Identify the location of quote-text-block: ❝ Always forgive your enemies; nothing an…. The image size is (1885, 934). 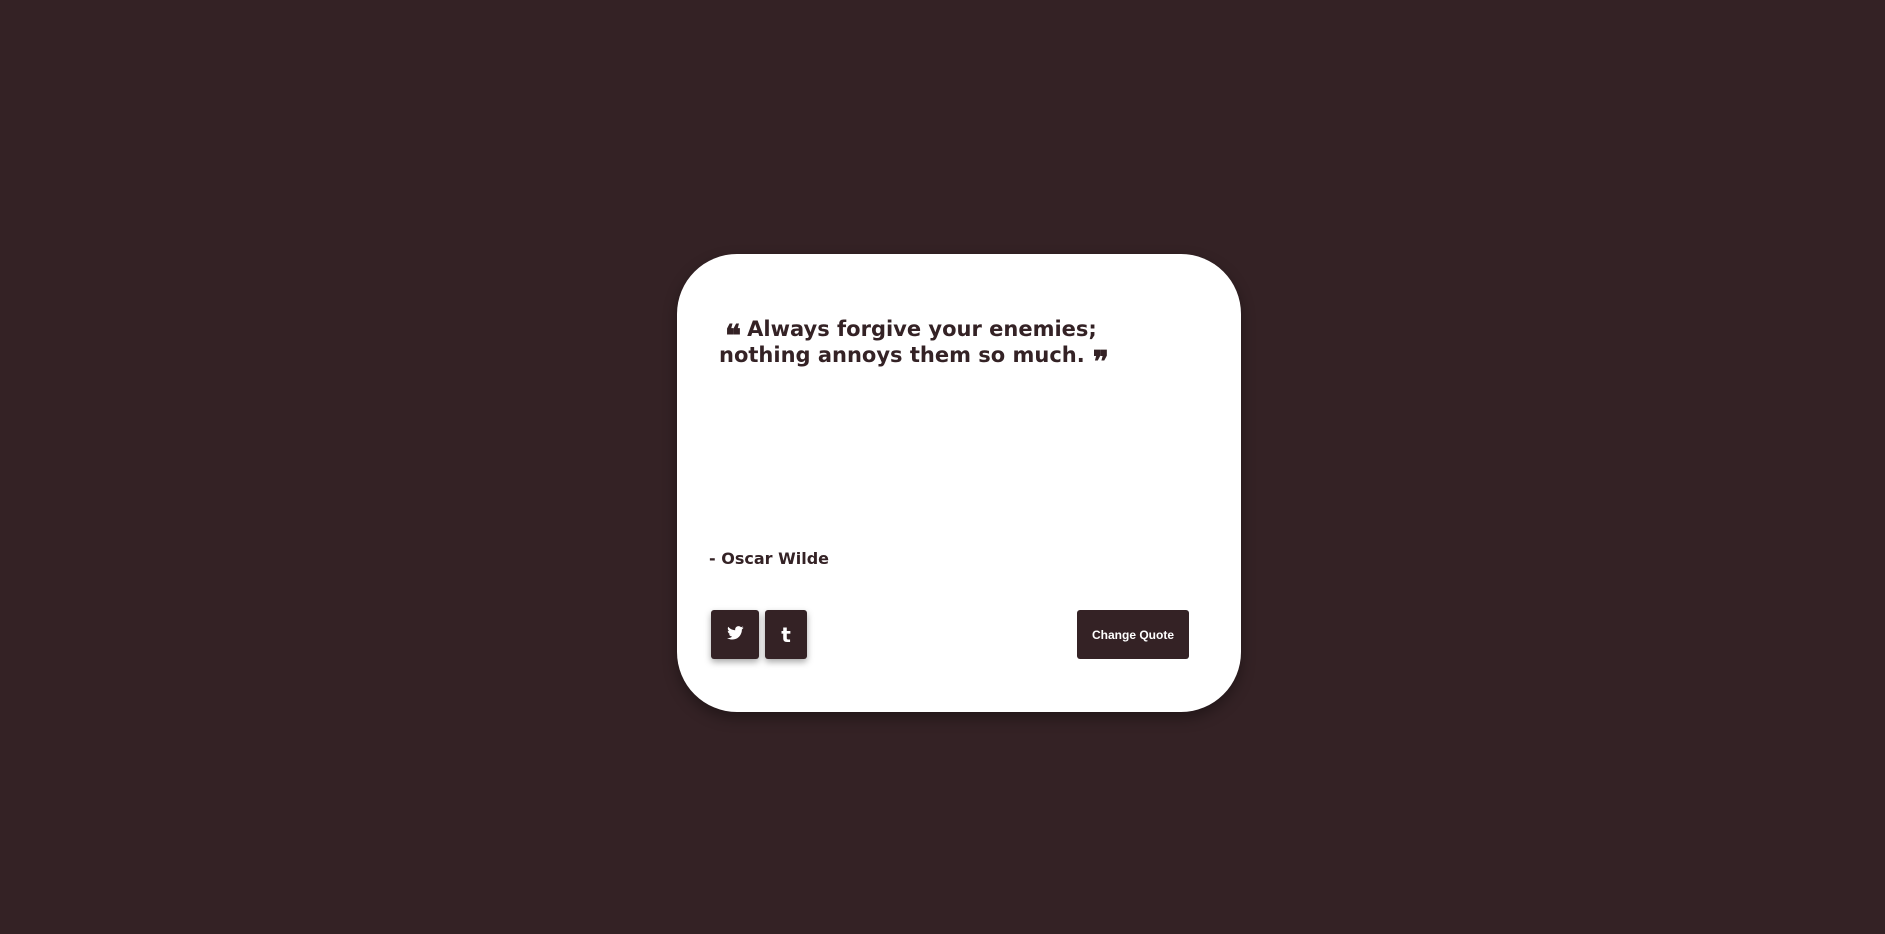
(914, 348).